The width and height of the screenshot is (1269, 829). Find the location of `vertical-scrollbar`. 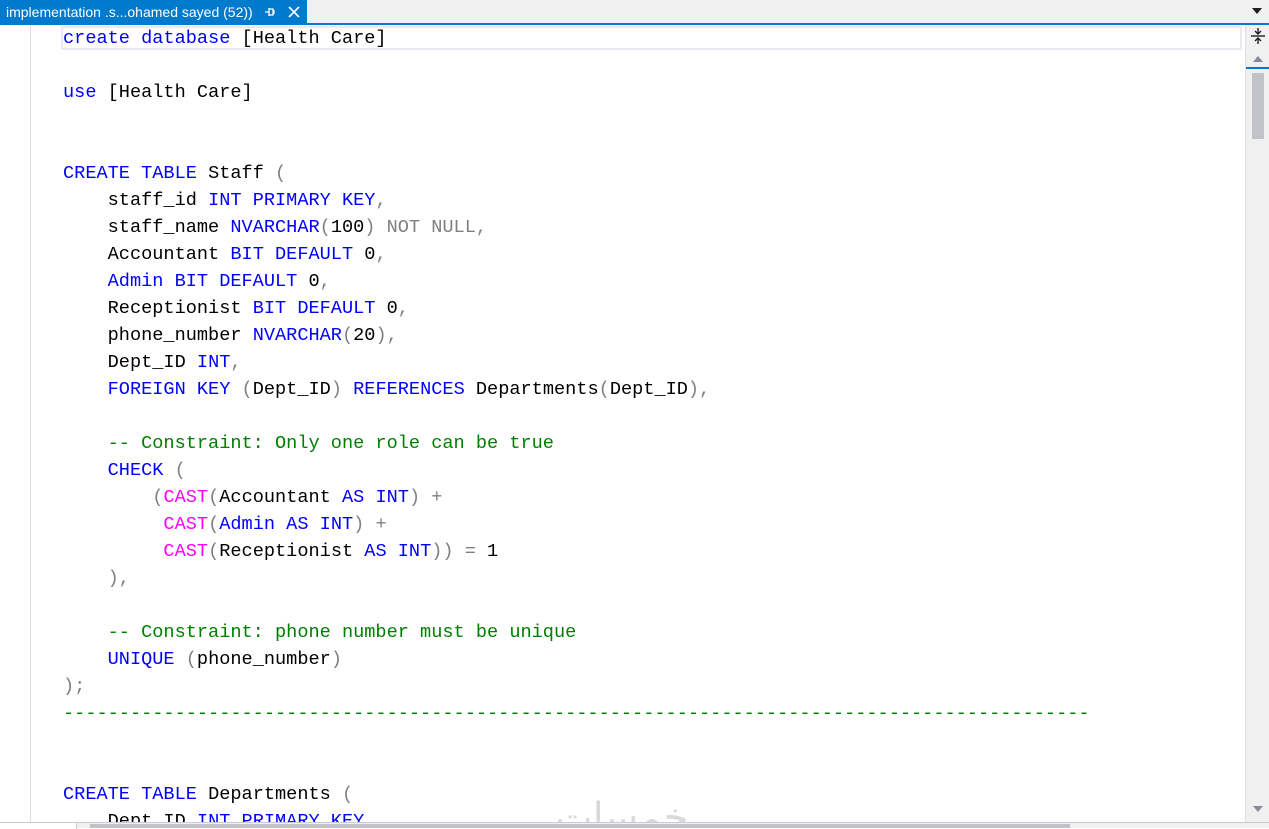

vertical-scrollbar is located at coordinates (1257, 423).